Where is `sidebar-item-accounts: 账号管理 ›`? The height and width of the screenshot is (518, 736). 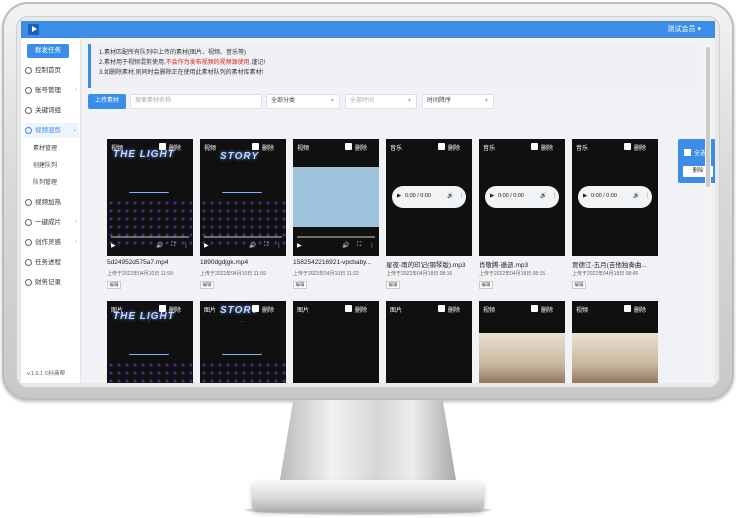 sidebar-item-accounts: 账号管理 › is located at coordinates (52, 90).